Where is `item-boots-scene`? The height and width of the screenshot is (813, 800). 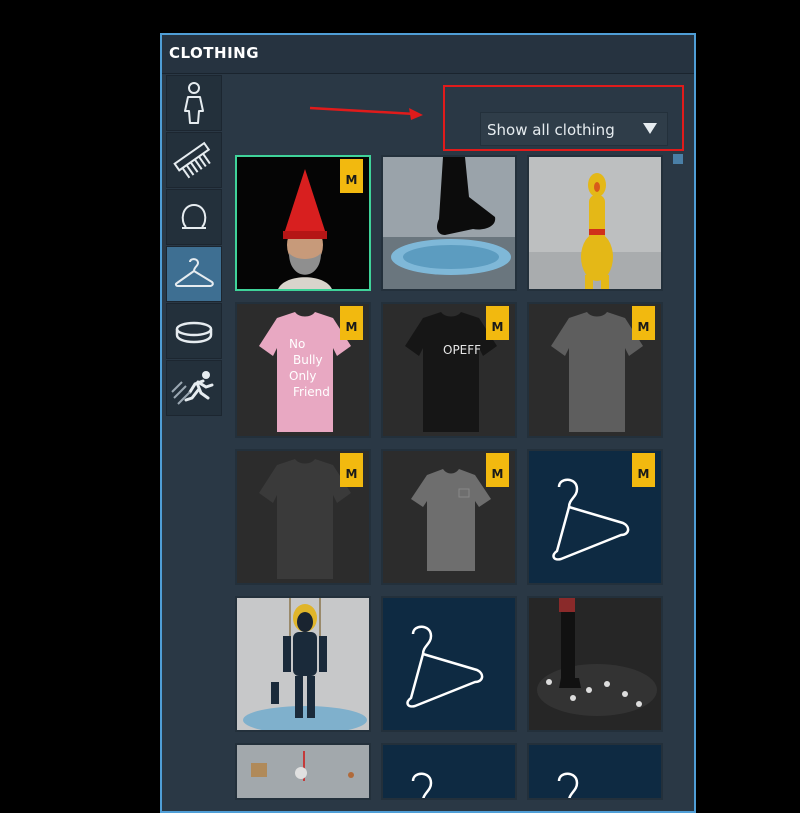 item-boots-scene is located at coordinates (595, 664).